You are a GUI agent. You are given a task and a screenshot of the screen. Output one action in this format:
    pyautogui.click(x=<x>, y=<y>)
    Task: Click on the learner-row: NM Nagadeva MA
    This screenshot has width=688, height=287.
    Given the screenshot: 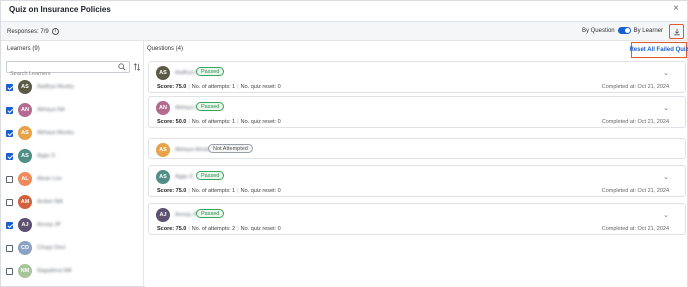 What is the action you would take?
    pyautogui.click(x=39, y=271)
    